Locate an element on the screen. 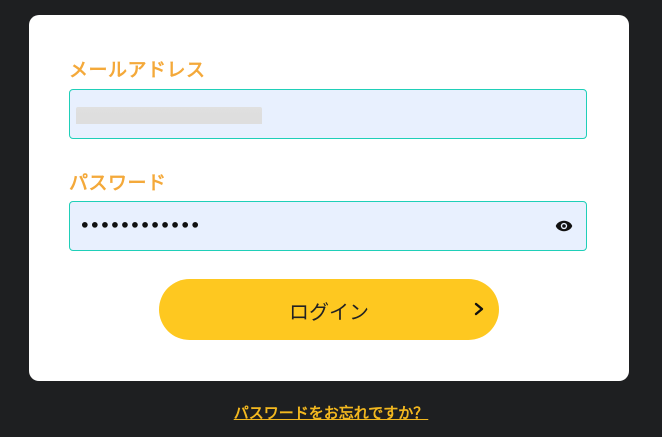  chevron-right-icon is located at coordinates (479, 309).